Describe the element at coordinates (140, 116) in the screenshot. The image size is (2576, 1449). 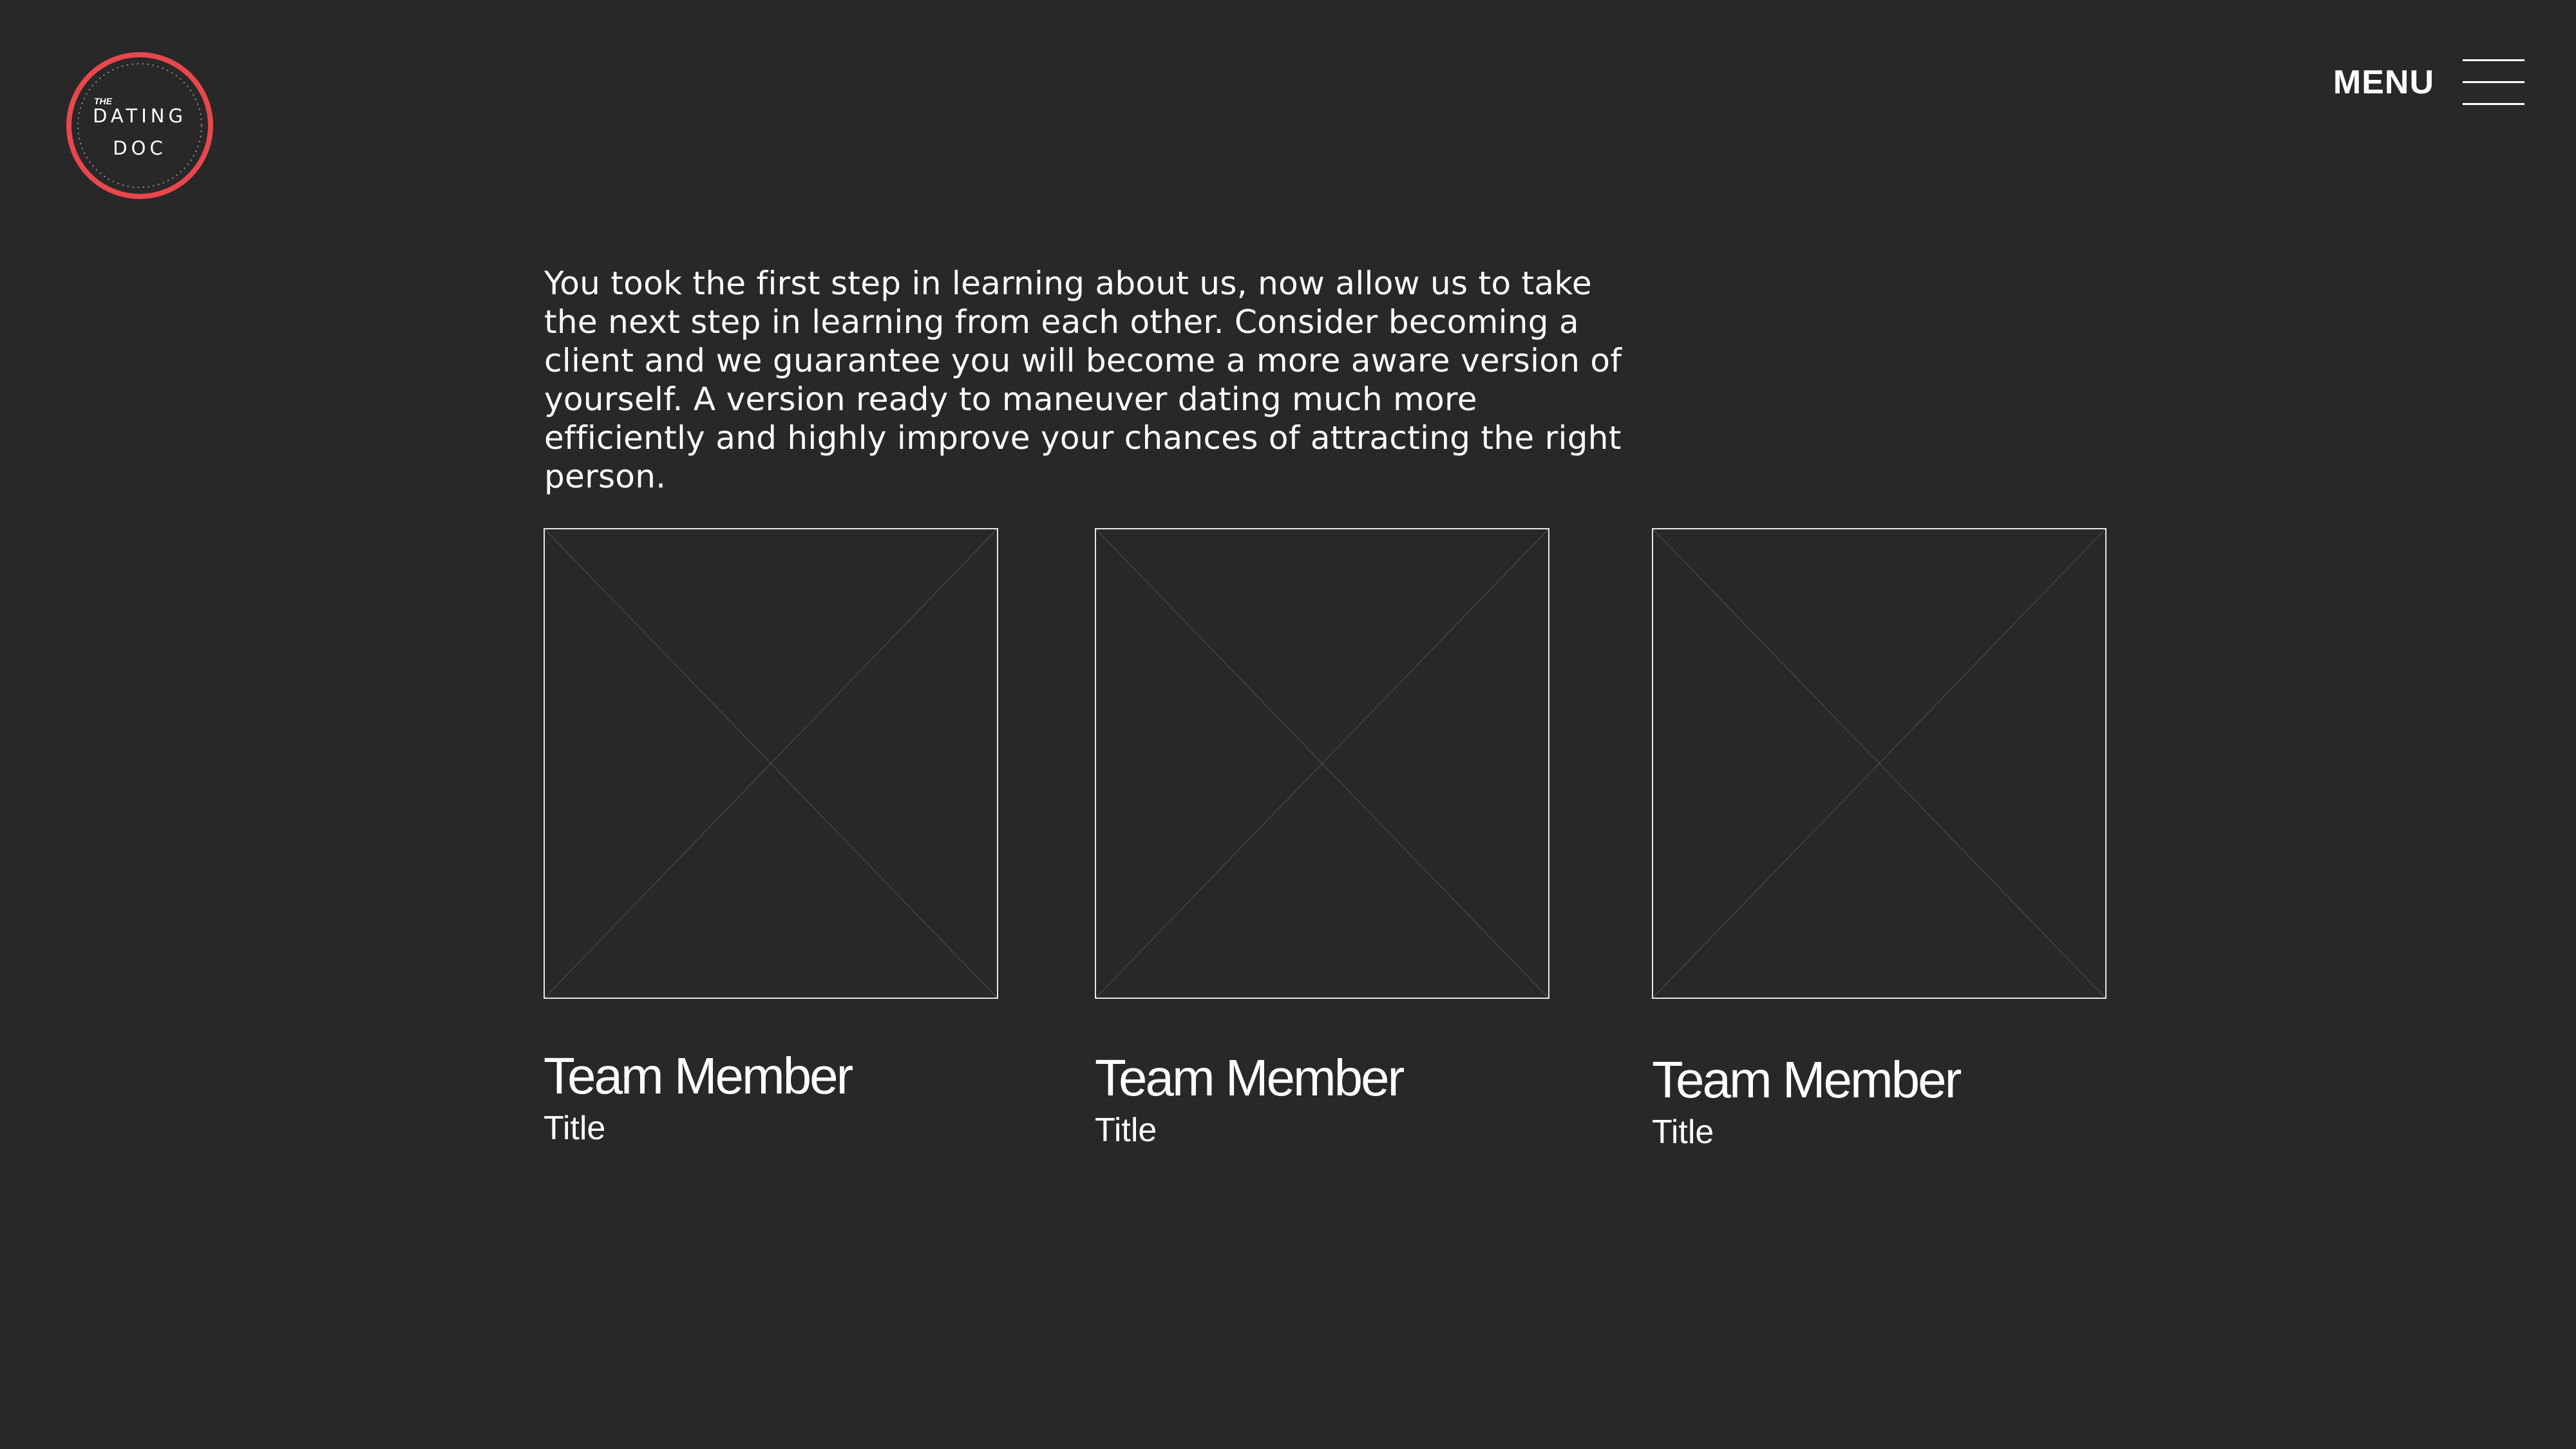
I see `logo-line-1: DATING` at that location.